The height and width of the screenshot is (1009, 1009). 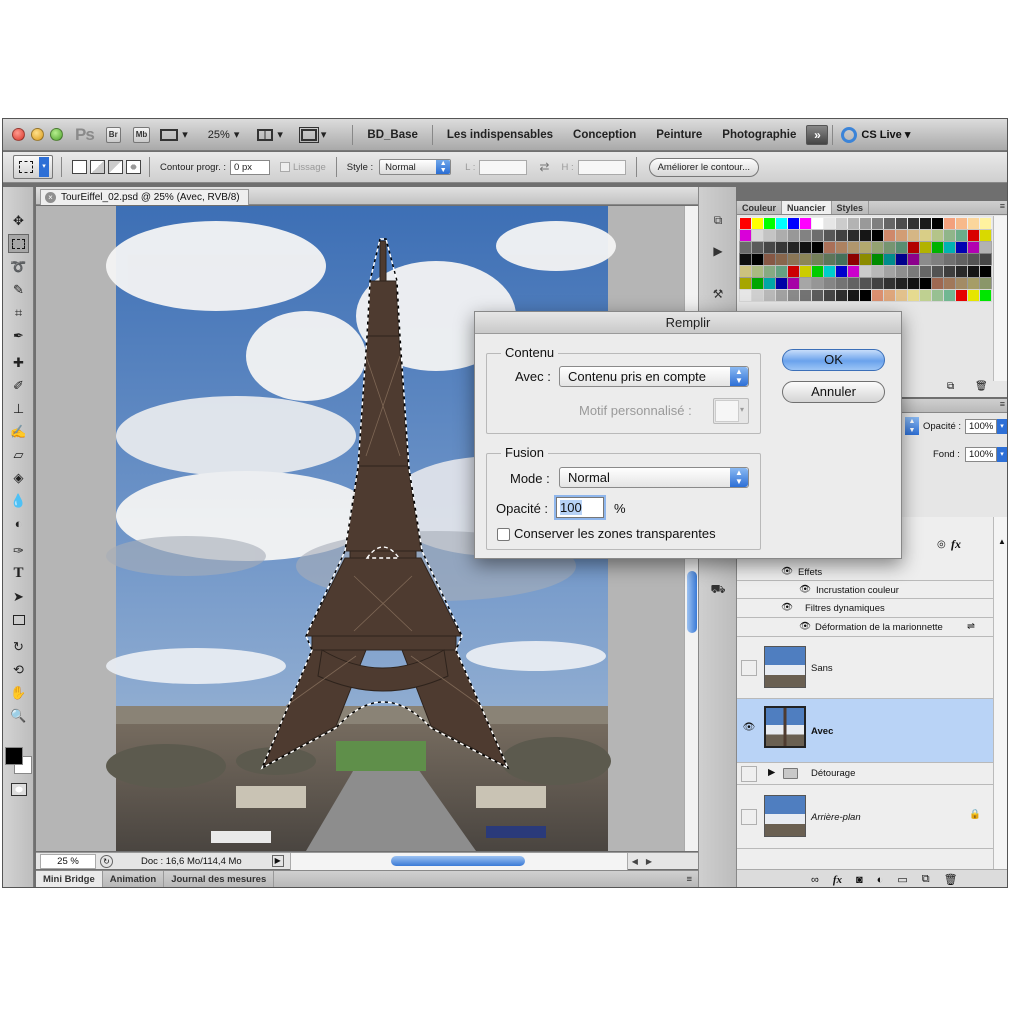 What do you see at coordinates (277, 861) in the screenshot?
I see `status-menu-arrow-icon: ▶` at bounding box center [277, 861].